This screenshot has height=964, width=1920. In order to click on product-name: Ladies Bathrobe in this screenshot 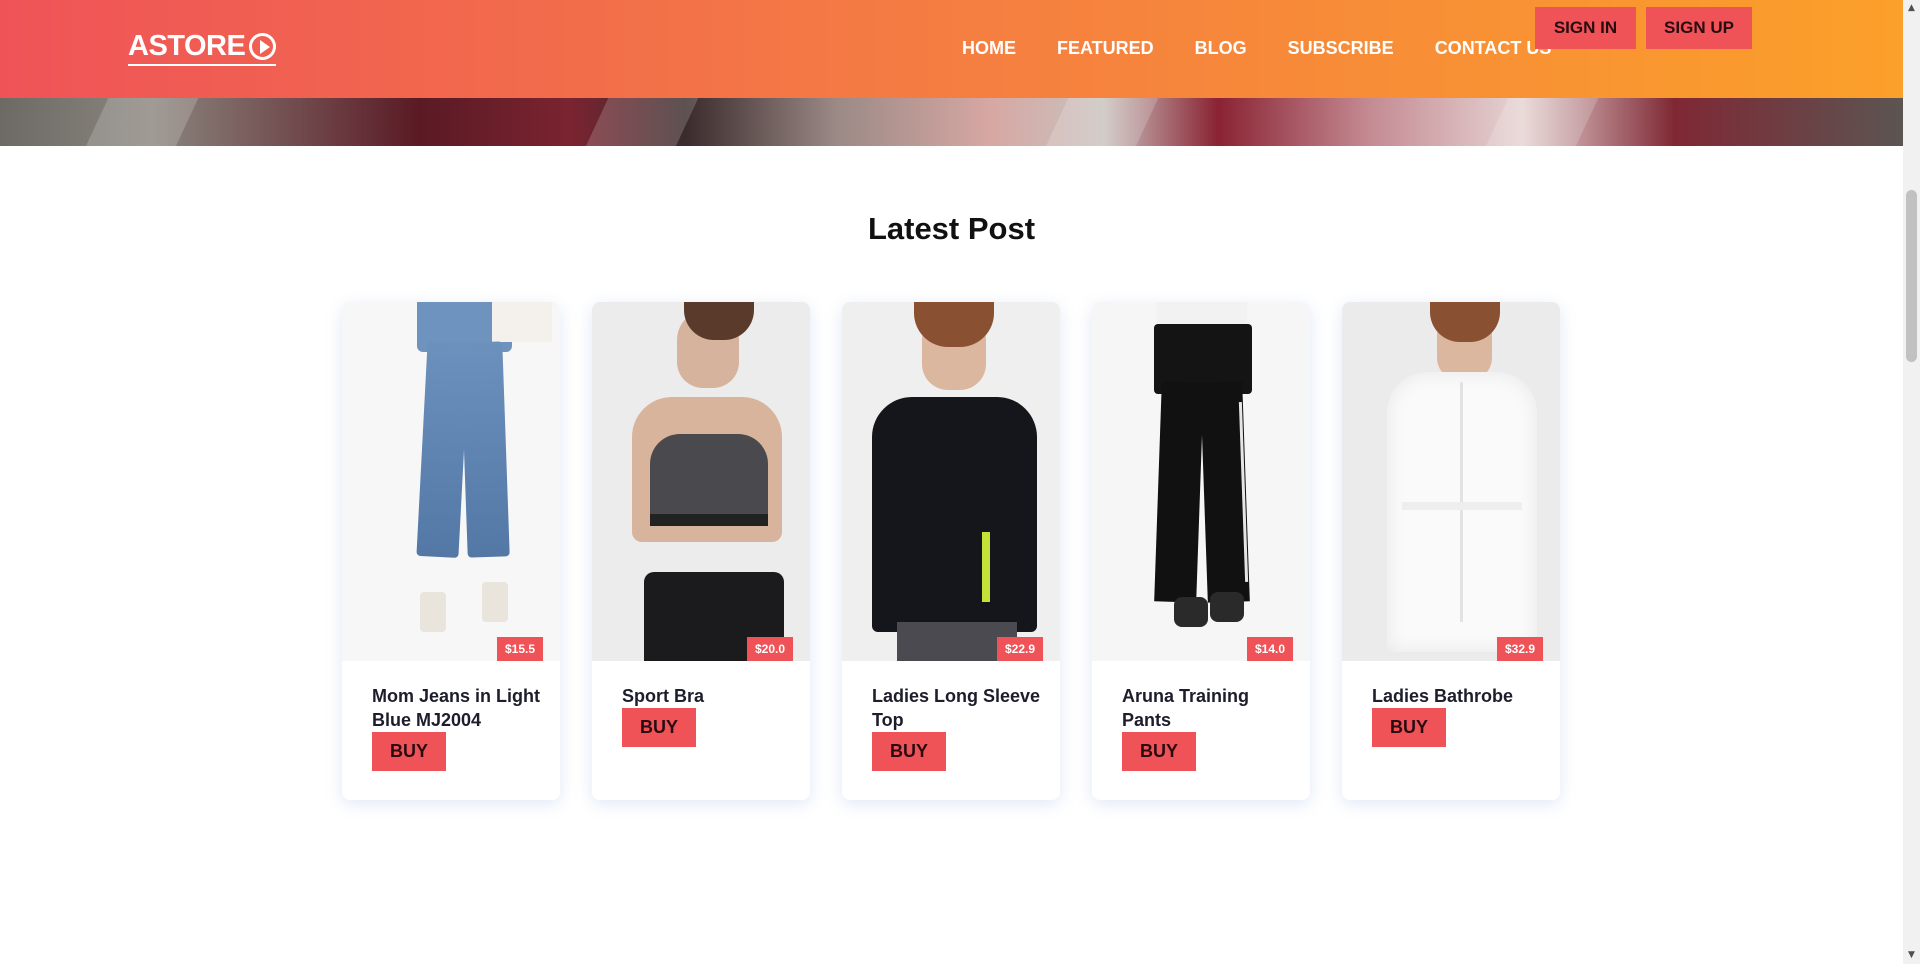, I will do `click(1443, 696)`.